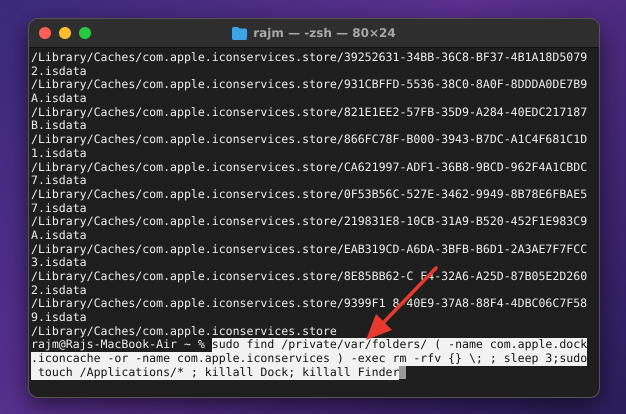 This screenshot has width=626, height=414. Describe the element at coordinates (215, 373) in the screenshot. I see `command-text: touch /Applications/* ; killall Dock; killall Finder` at that location.